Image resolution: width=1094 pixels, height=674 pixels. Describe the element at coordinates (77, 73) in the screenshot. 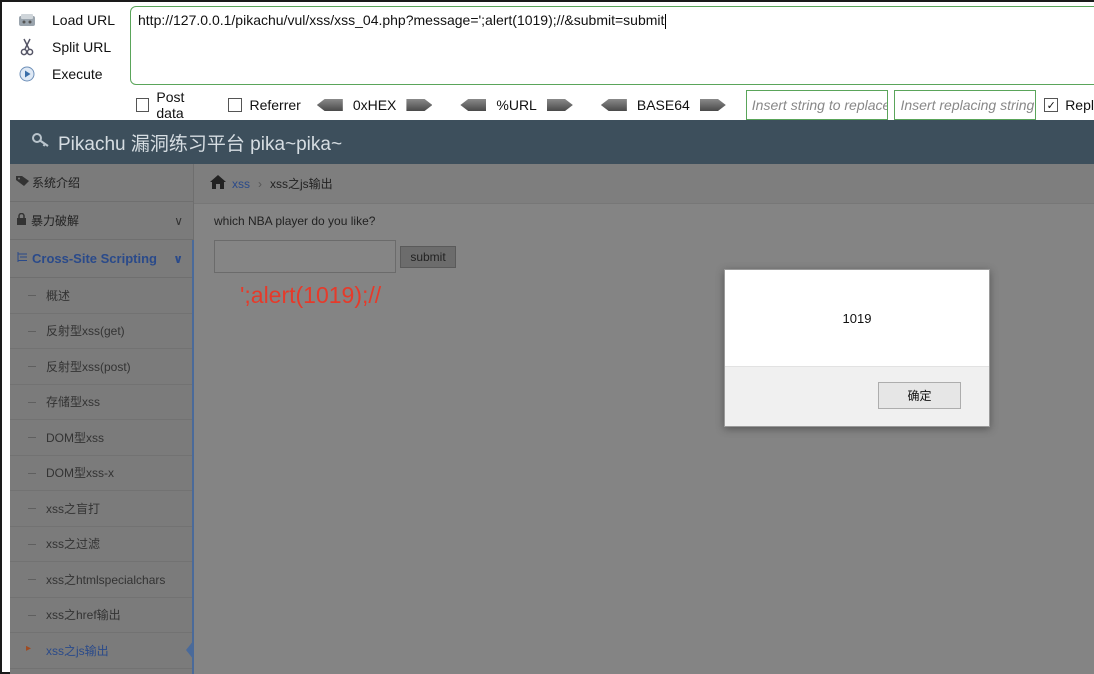

I see `execute-label: Execute` at that location.